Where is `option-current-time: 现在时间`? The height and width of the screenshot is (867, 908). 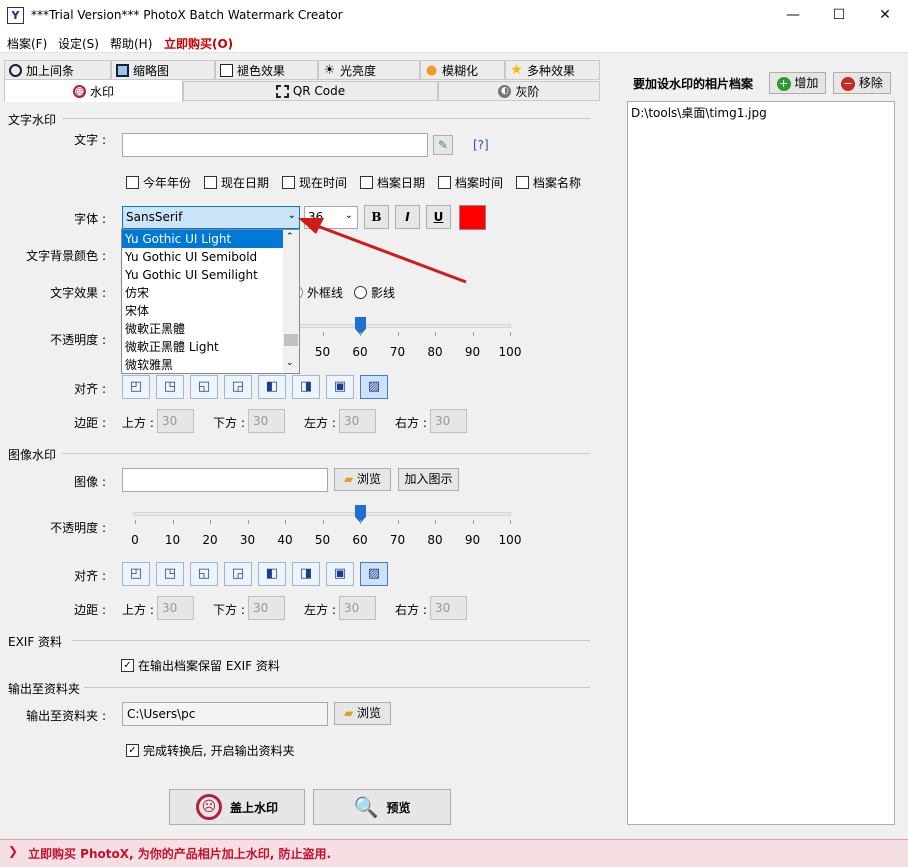
option-current-time: 现在时间 is located at coordinates (314, 182).